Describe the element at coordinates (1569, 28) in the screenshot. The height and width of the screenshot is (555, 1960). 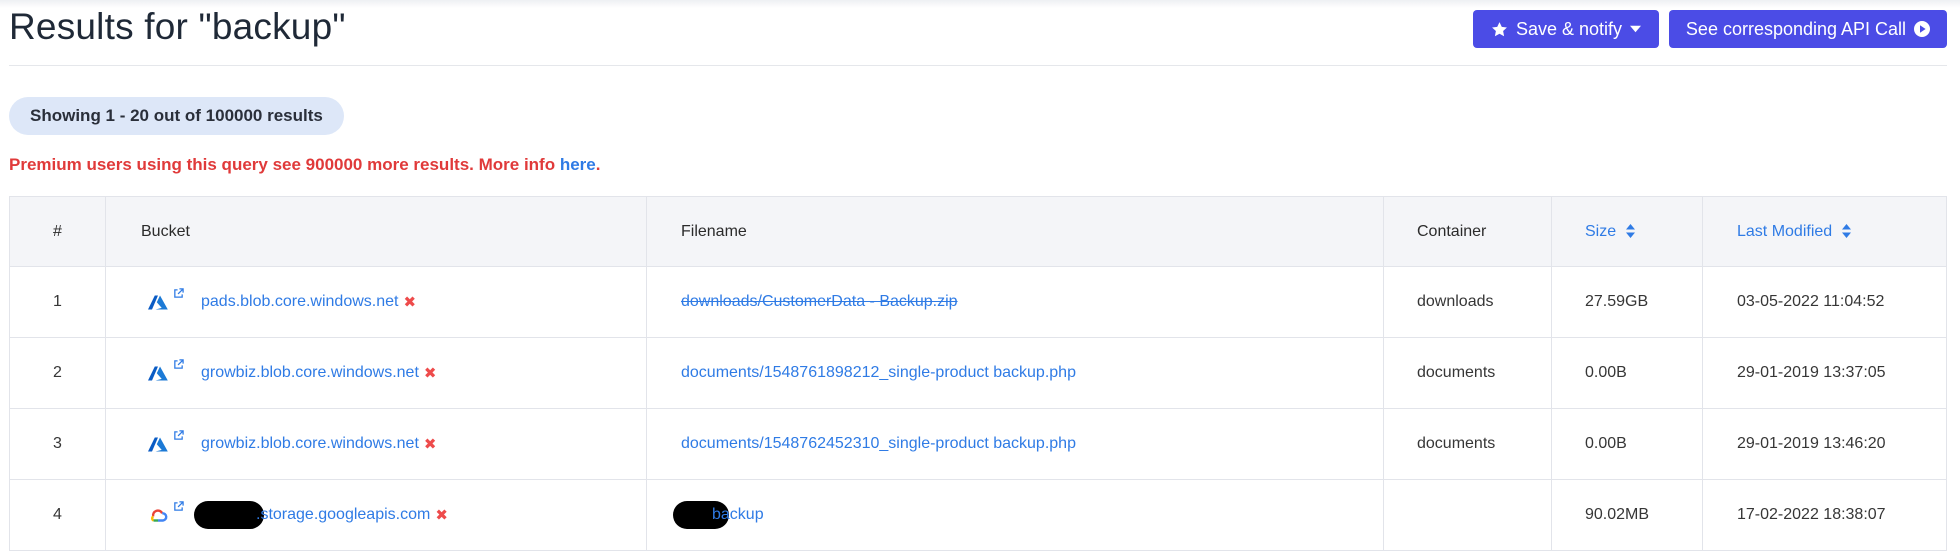
I see `save-notify-label: Save & notify` at that location.